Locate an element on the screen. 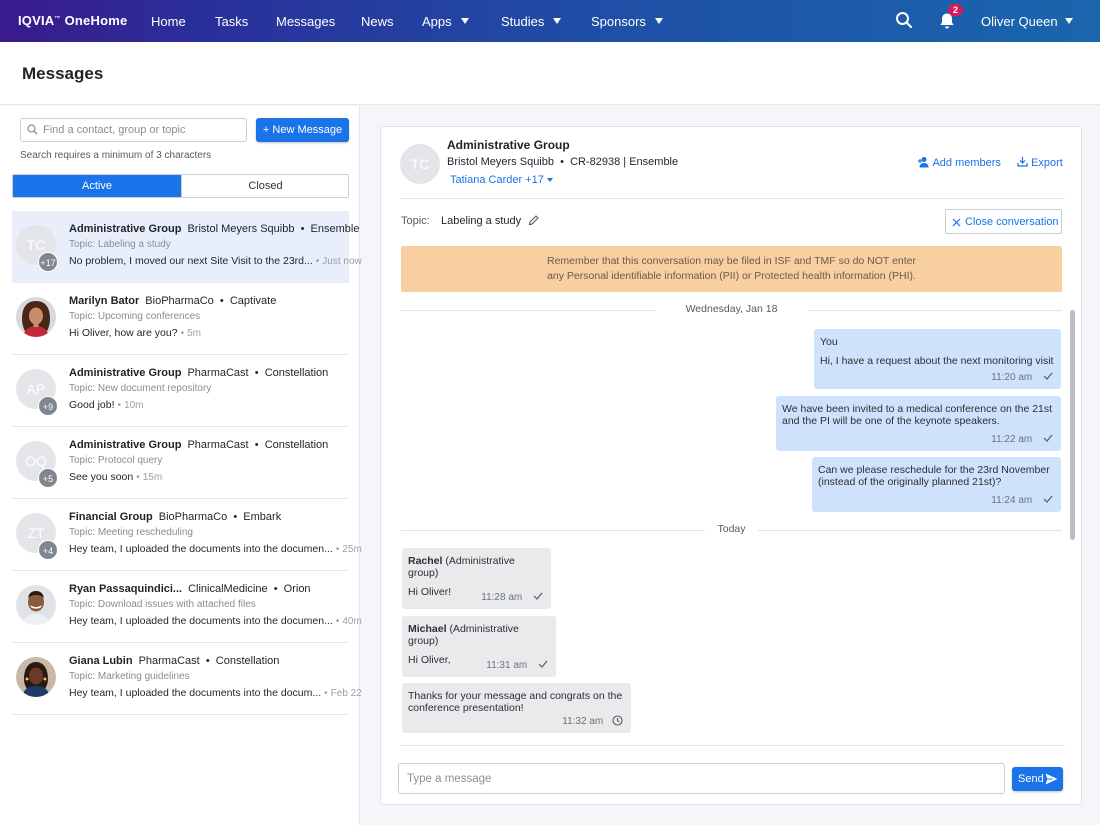  avatar: TC is located at coordinates (420, 164).